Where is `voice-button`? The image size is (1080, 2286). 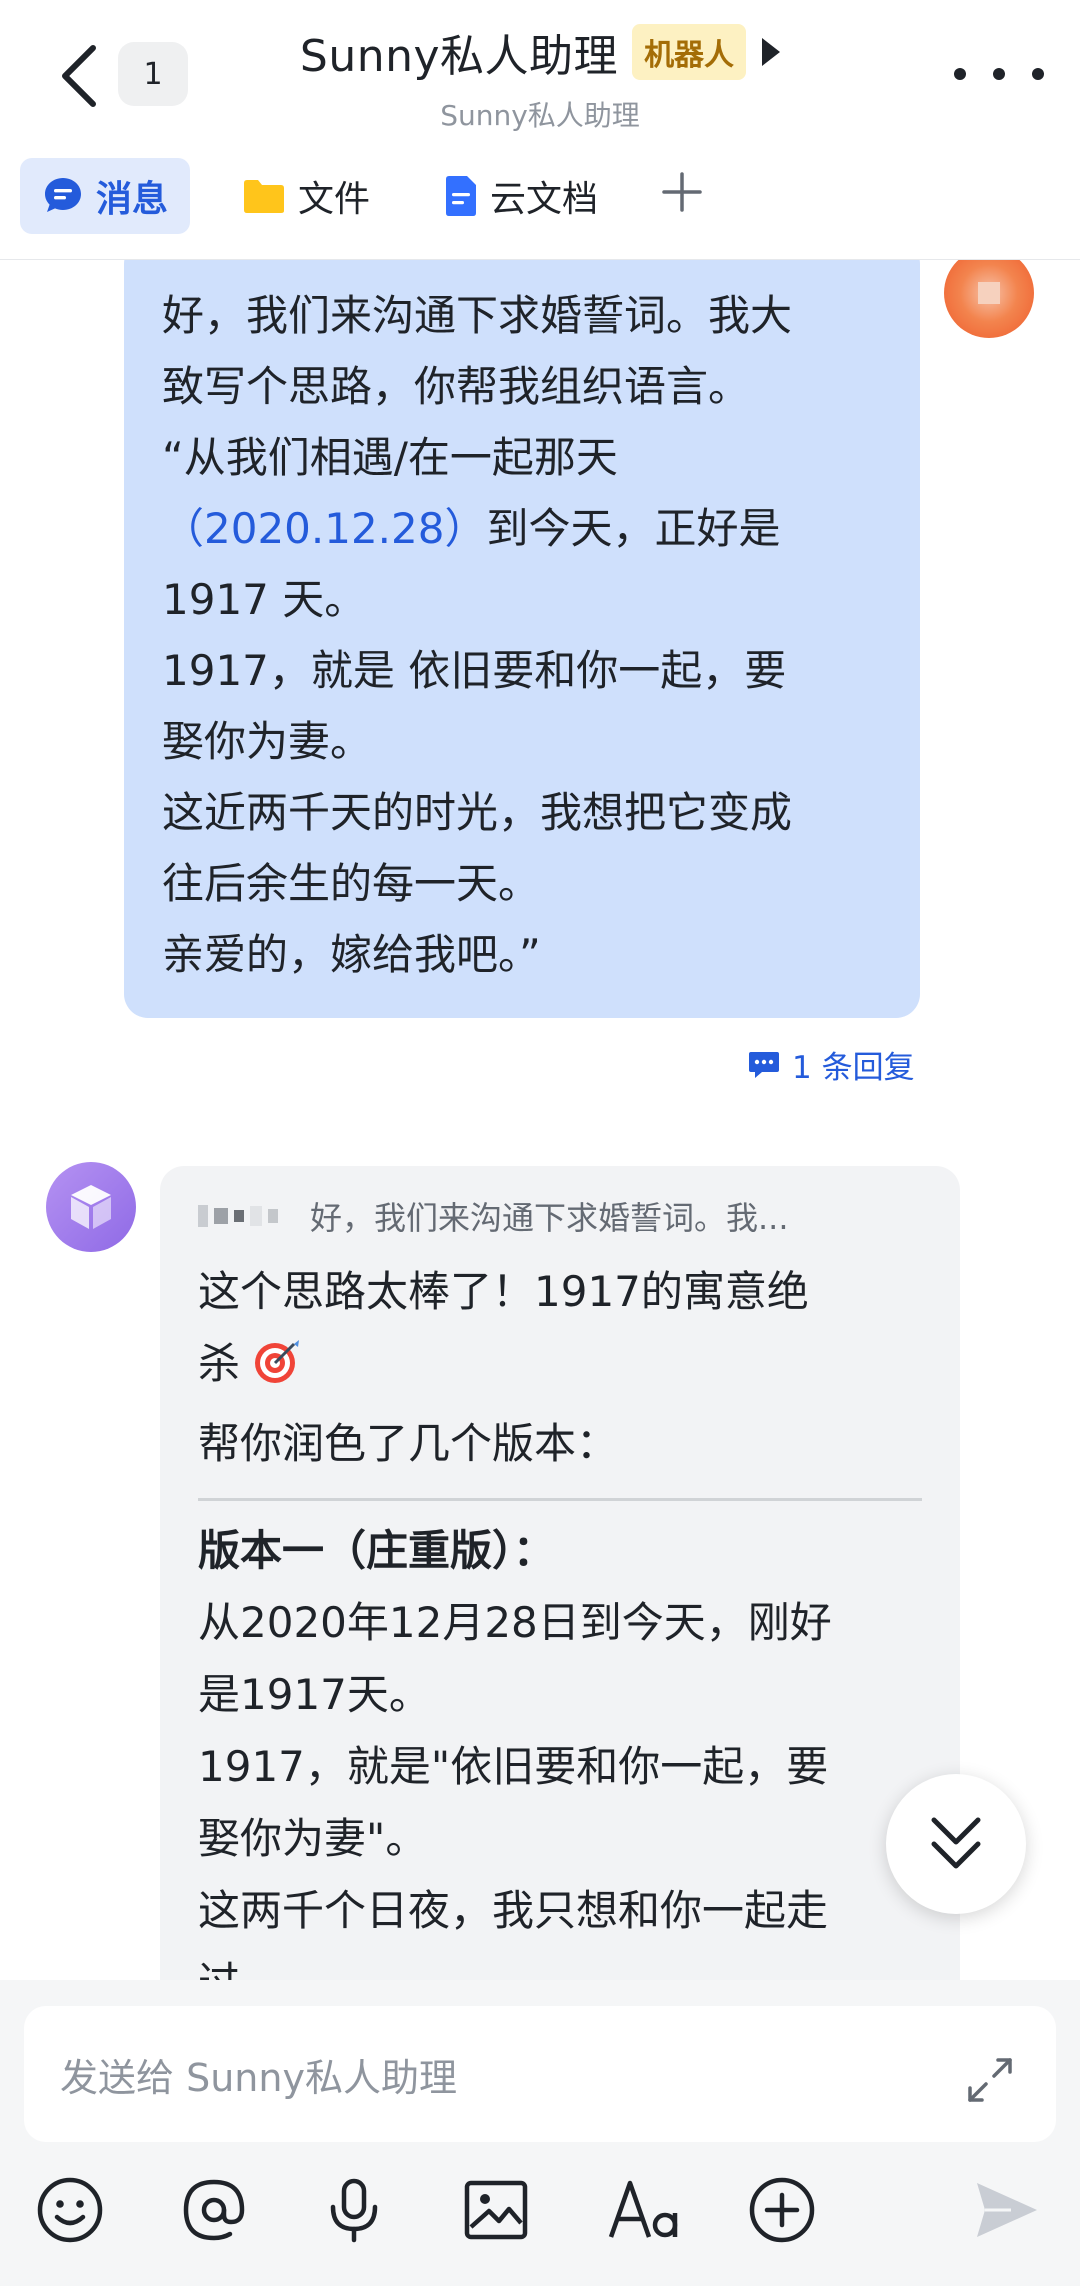
voice-button is located at coordinates (354, 2210).